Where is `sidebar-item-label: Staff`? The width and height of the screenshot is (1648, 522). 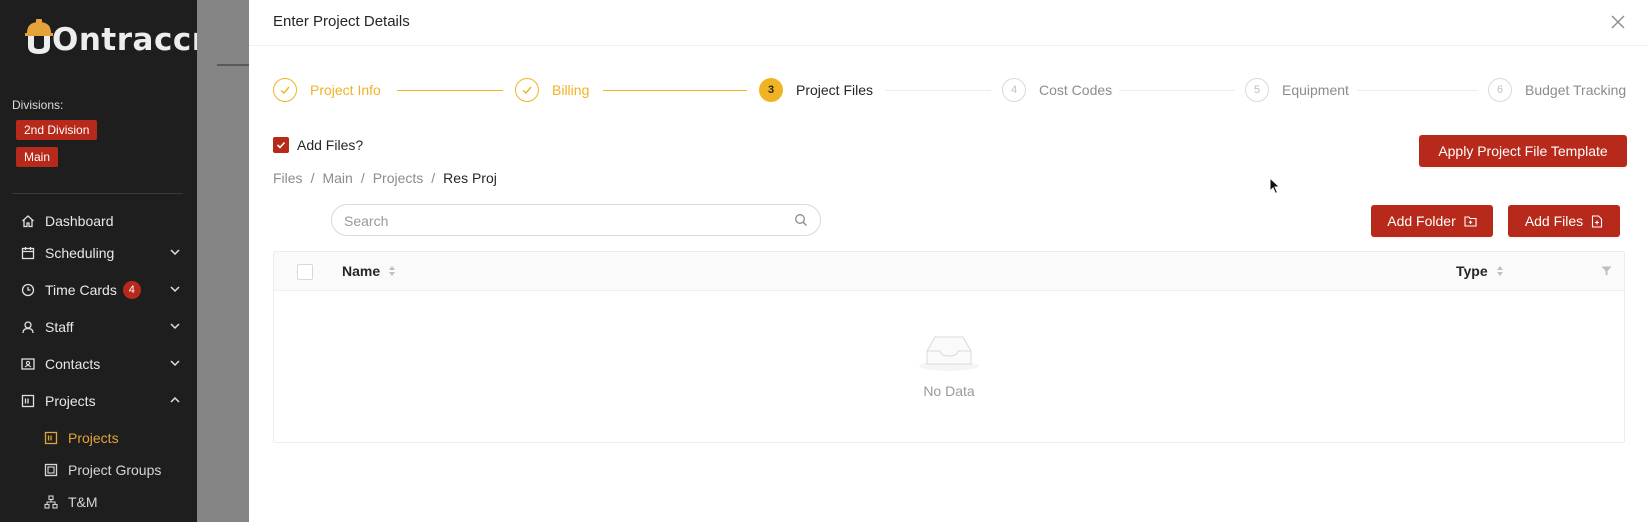
sidebar-item-label: Staff is located at coordinates (59, 327).